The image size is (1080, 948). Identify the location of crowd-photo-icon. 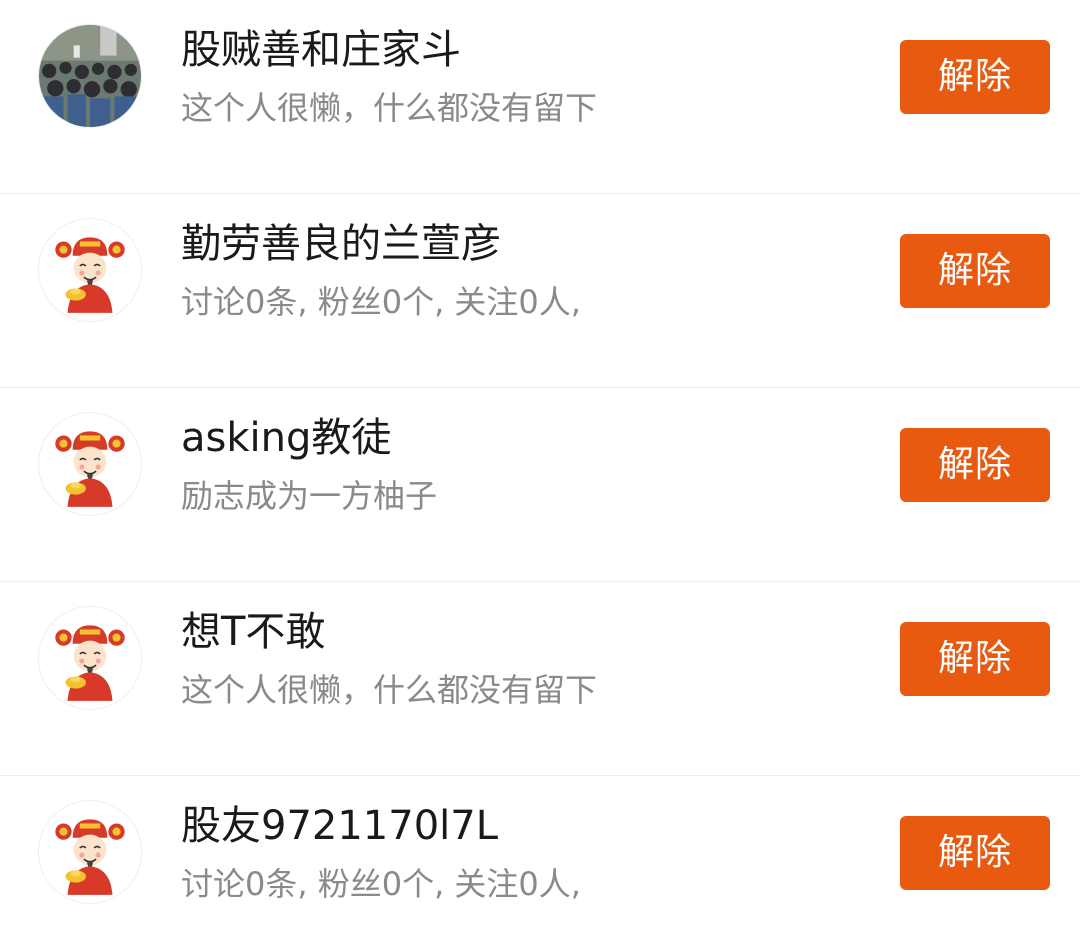
(90, 76).